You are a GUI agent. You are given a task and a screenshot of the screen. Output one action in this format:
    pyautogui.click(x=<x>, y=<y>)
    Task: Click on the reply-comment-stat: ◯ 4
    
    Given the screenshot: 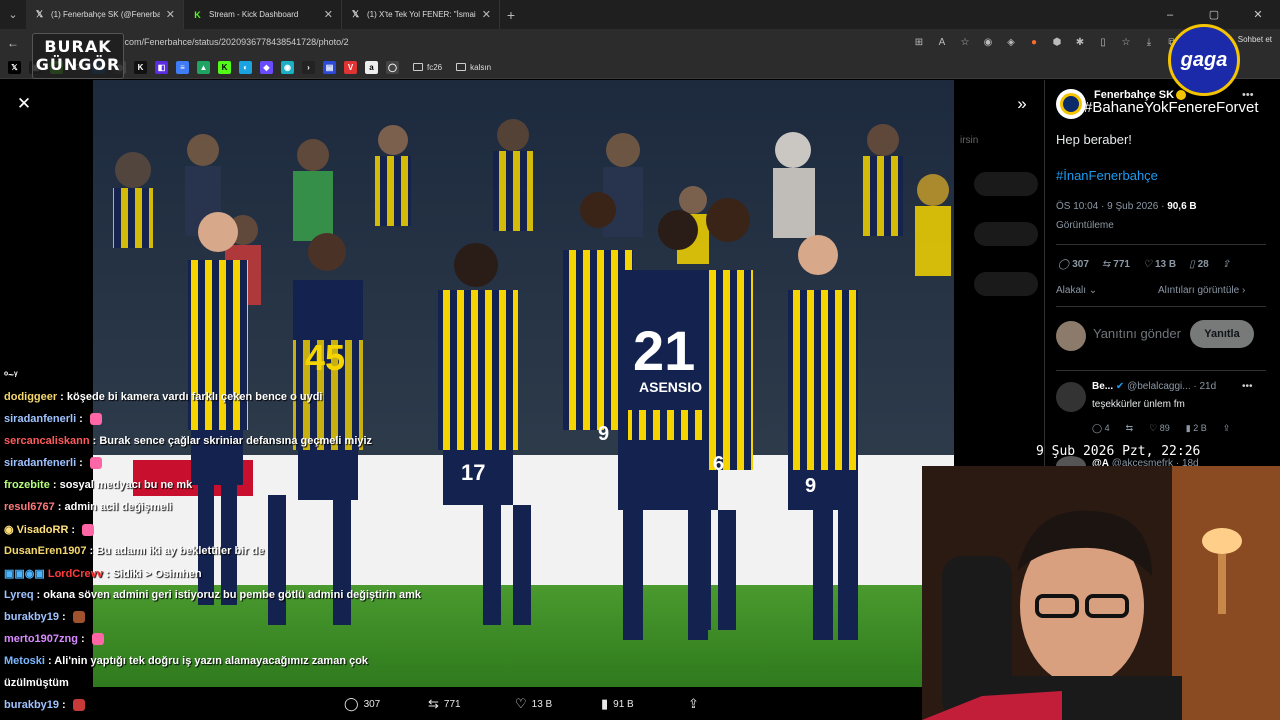 What is the action you would take?
    pyautogui.click(x=1101, y=428)
    